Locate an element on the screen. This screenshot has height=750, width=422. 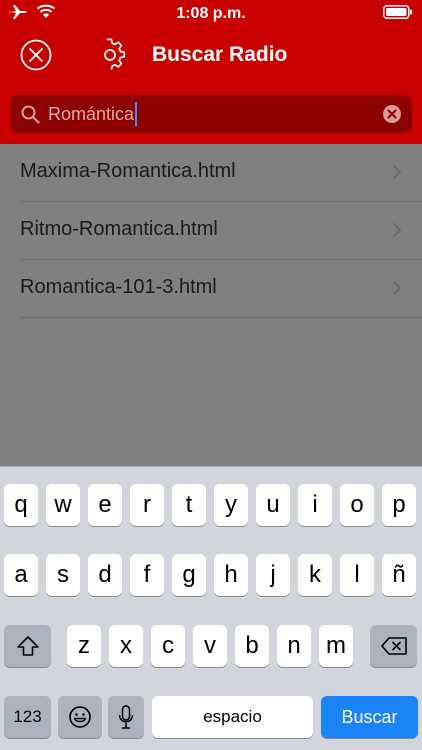
key-p: p is located at coordinates (399, 505).